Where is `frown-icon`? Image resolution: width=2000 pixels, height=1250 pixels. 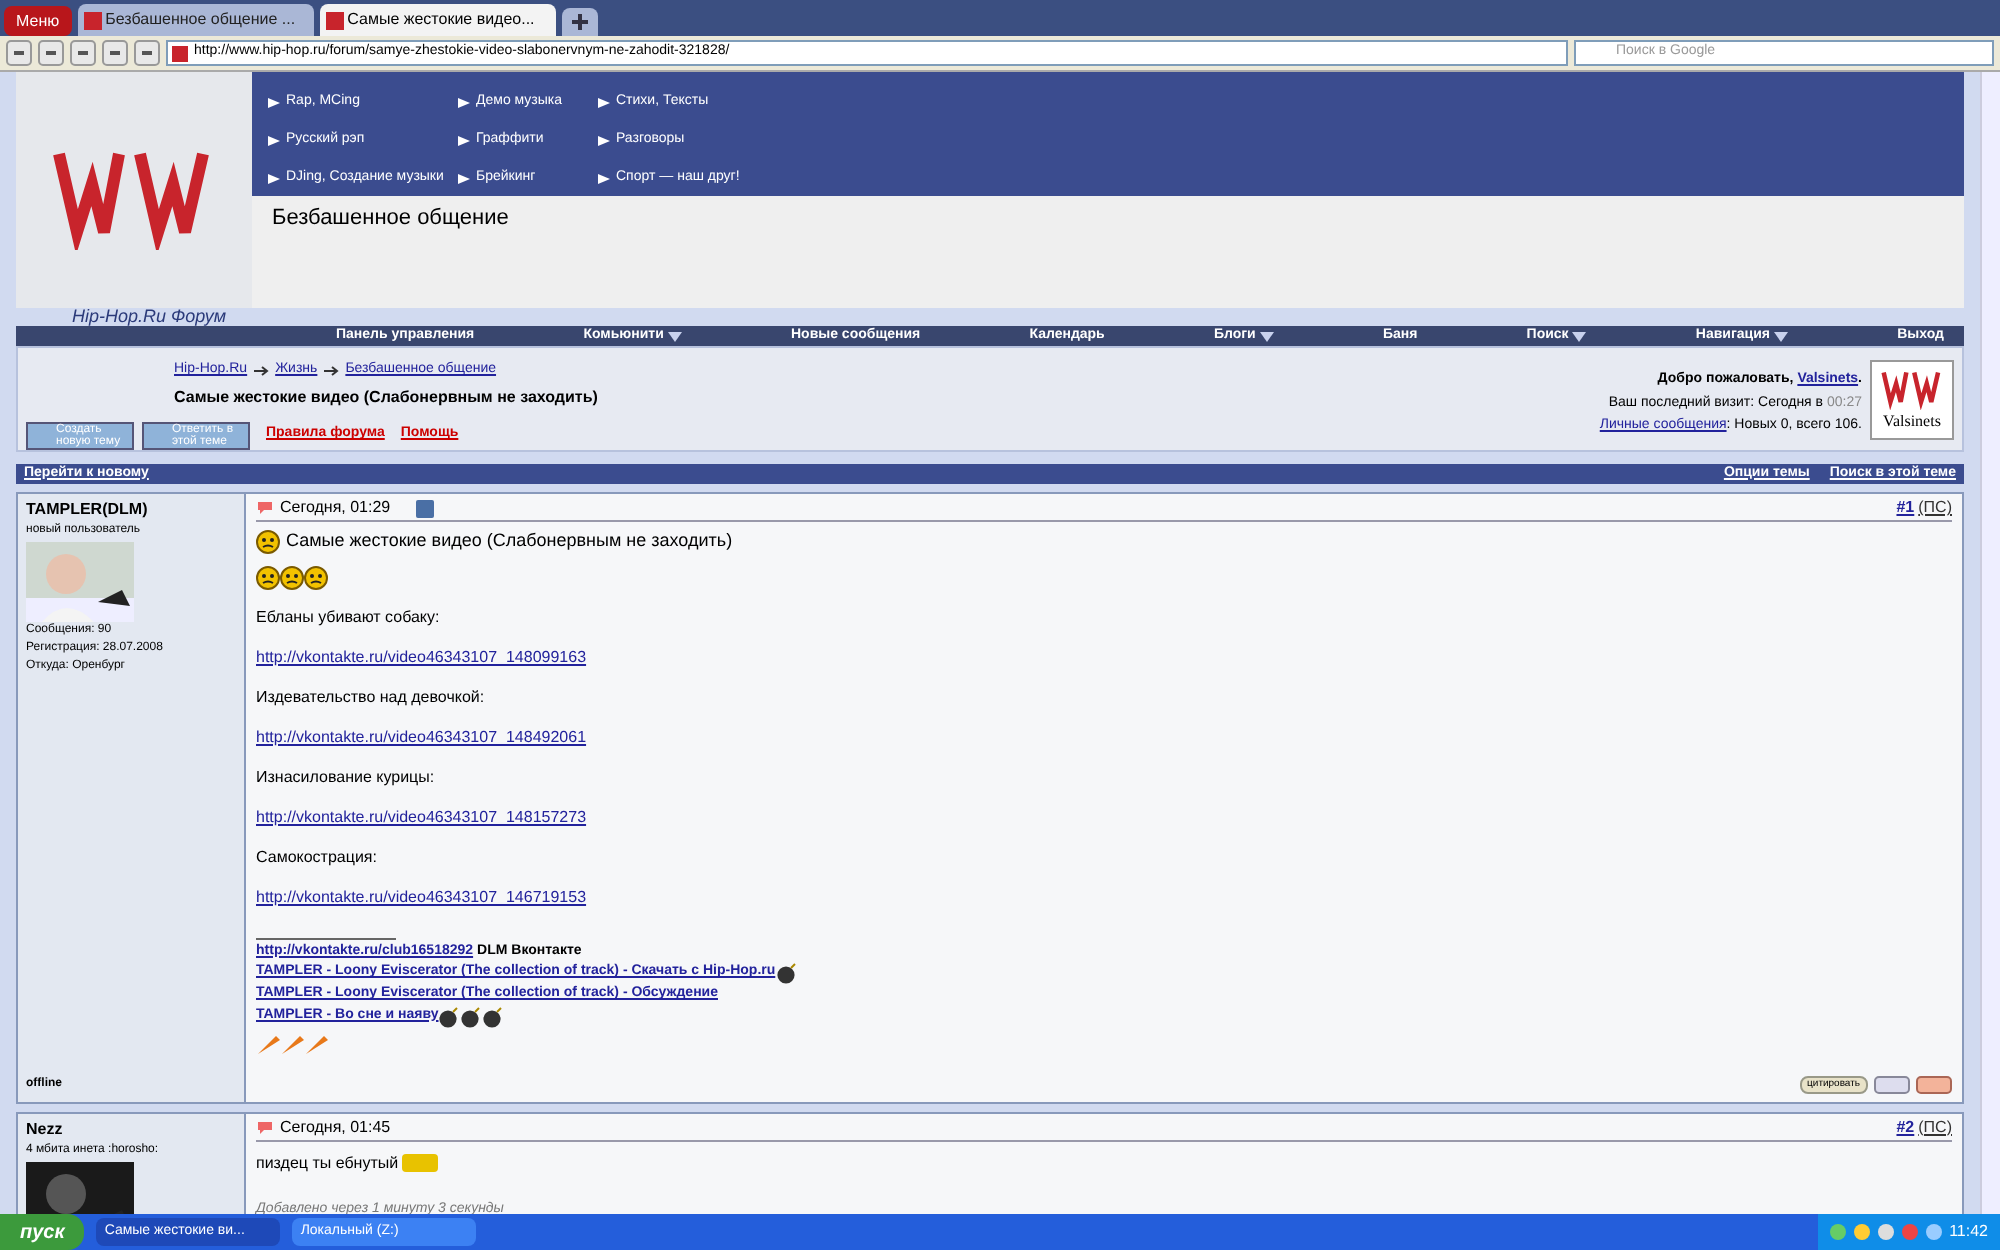 frown-icon is located at coordinates (268, 541).